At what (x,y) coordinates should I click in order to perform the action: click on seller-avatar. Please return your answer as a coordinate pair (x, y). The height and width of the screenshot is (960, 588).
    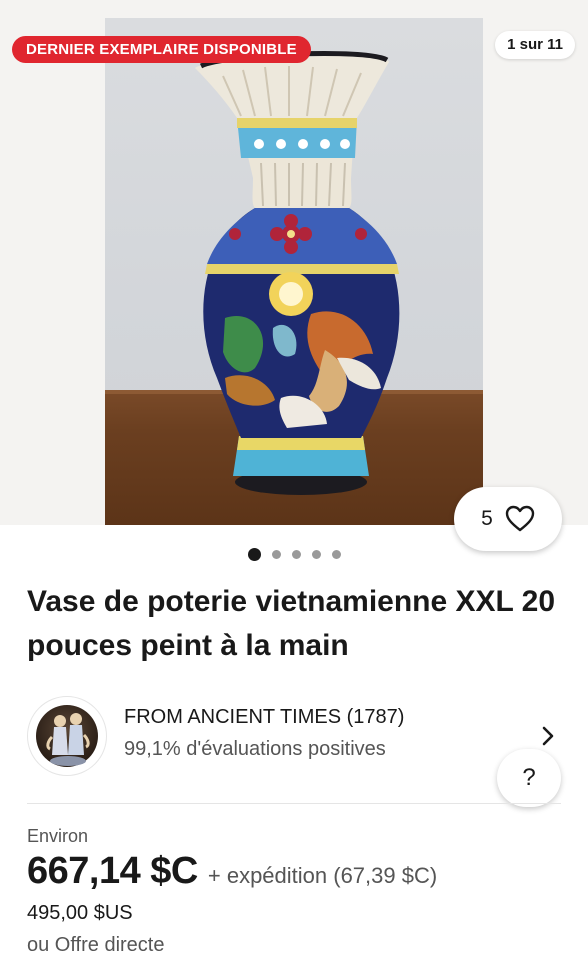
    Looking at the image, I should click on (67, 736).